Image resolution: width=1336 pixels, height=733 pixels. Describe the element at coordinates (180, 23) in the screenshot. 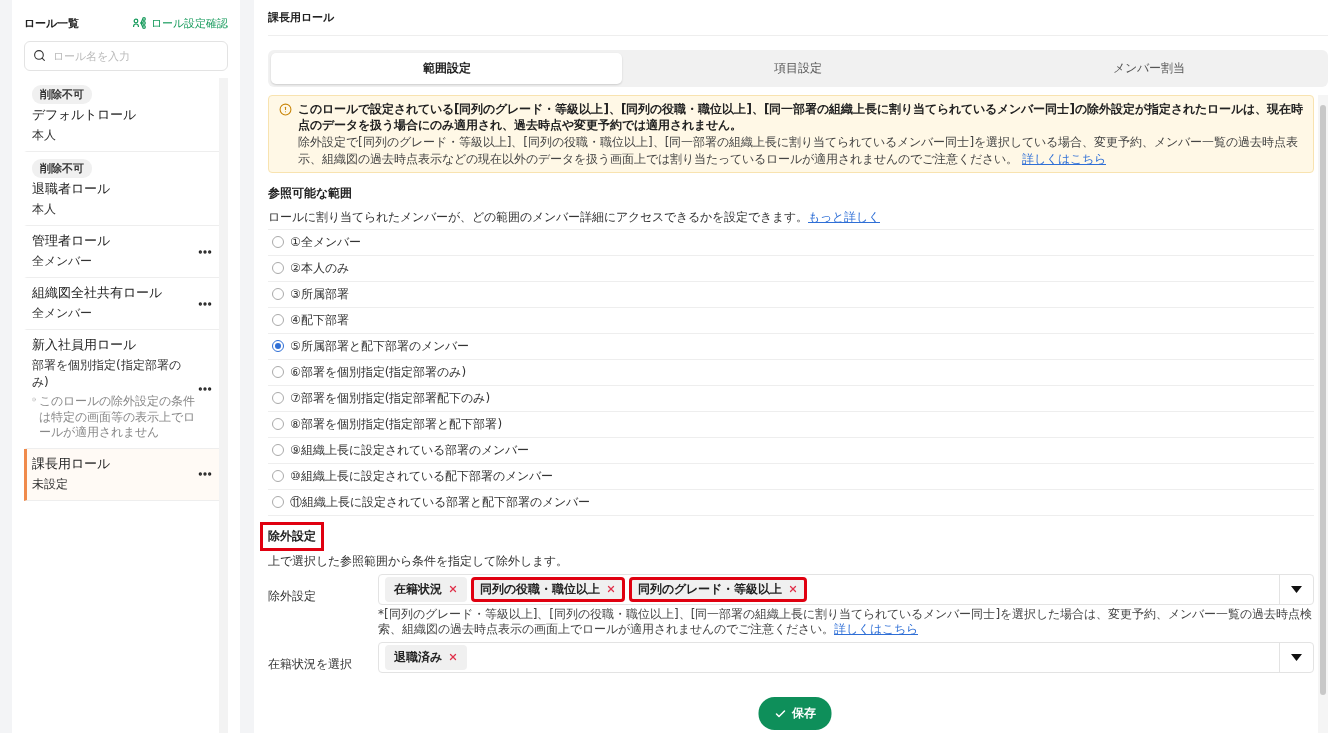

I see `role-settings-link: ロール設定確認` at that location.